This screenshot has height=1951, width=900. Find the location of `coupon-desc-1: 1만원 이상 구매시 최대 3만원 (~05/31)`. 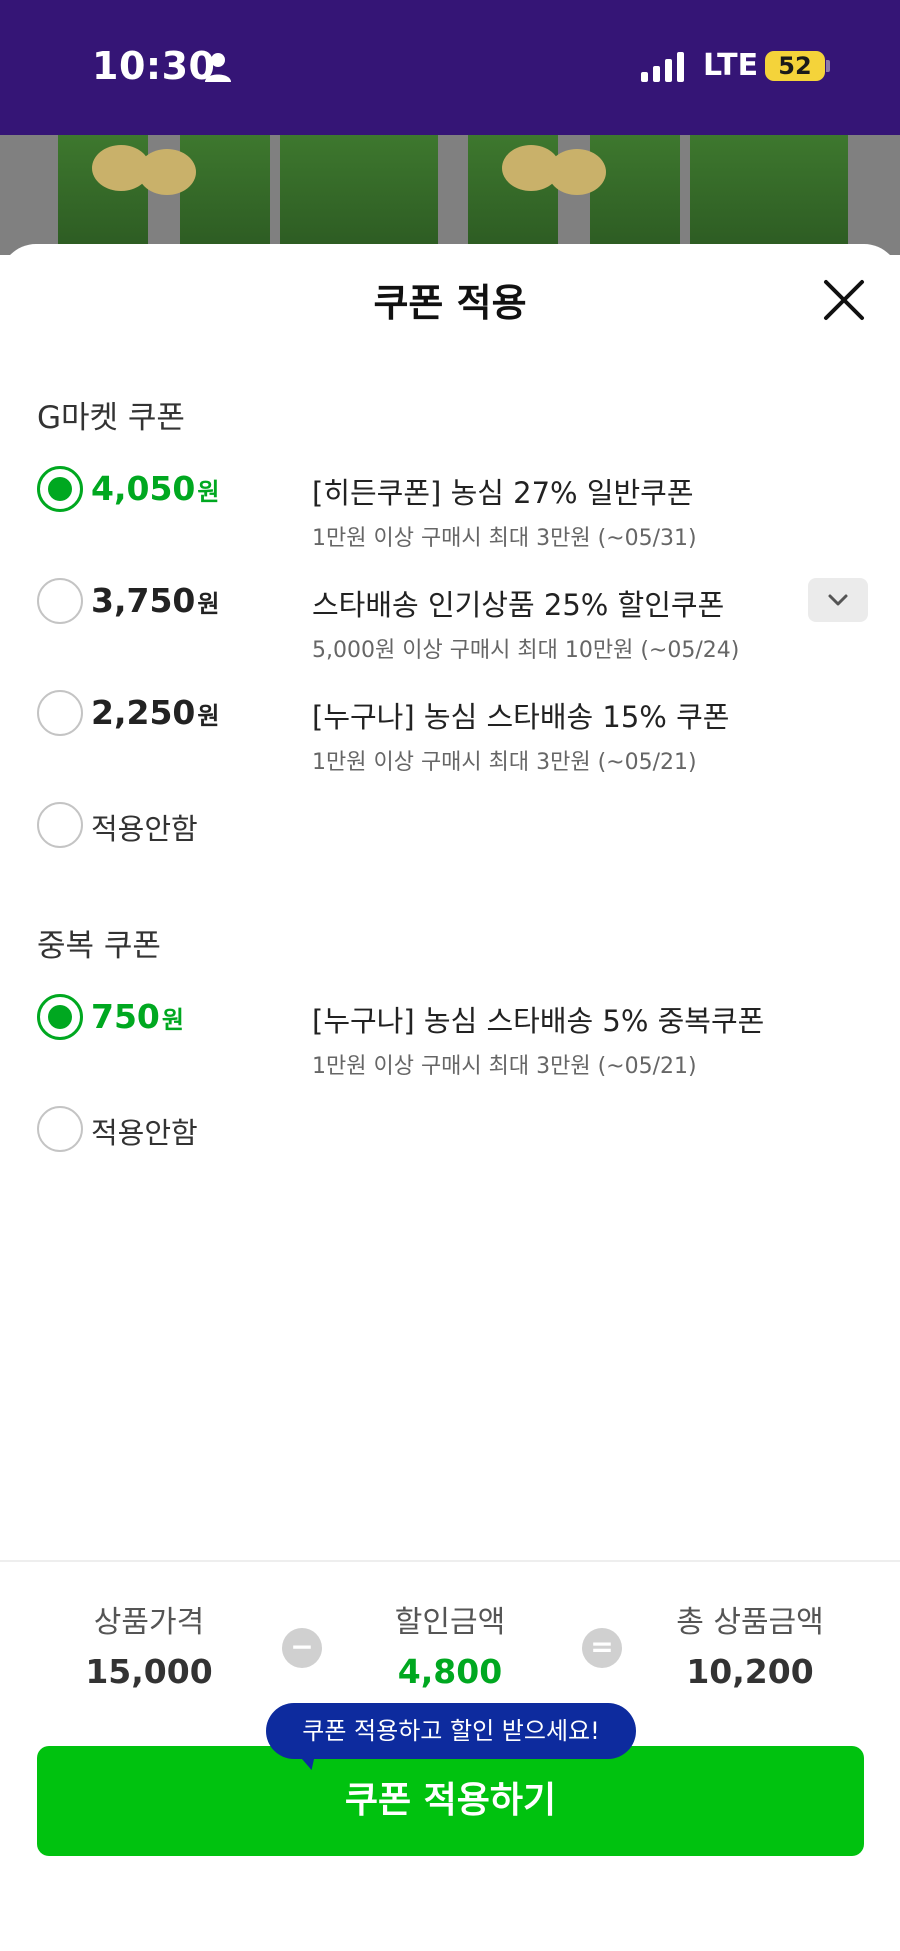

coupon-desc-1: 1만원 이상 구매시 최대 3만원 (~05/31) is located at coordinates (504, 538).